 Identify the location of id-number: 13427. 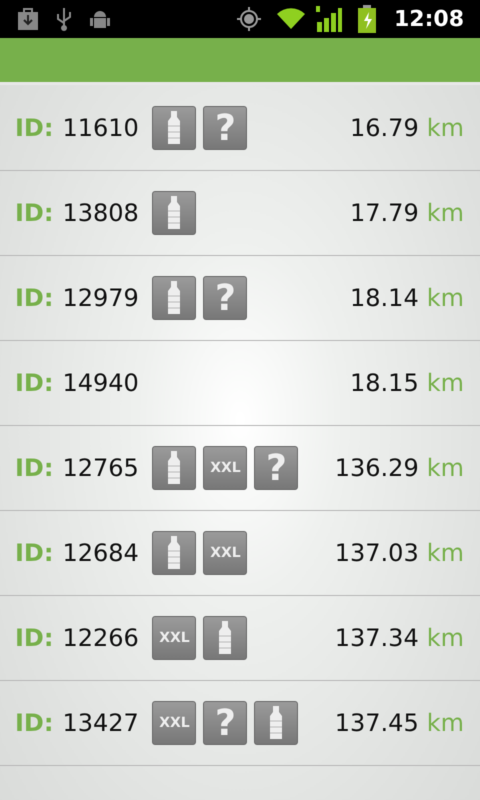
(101, 723).